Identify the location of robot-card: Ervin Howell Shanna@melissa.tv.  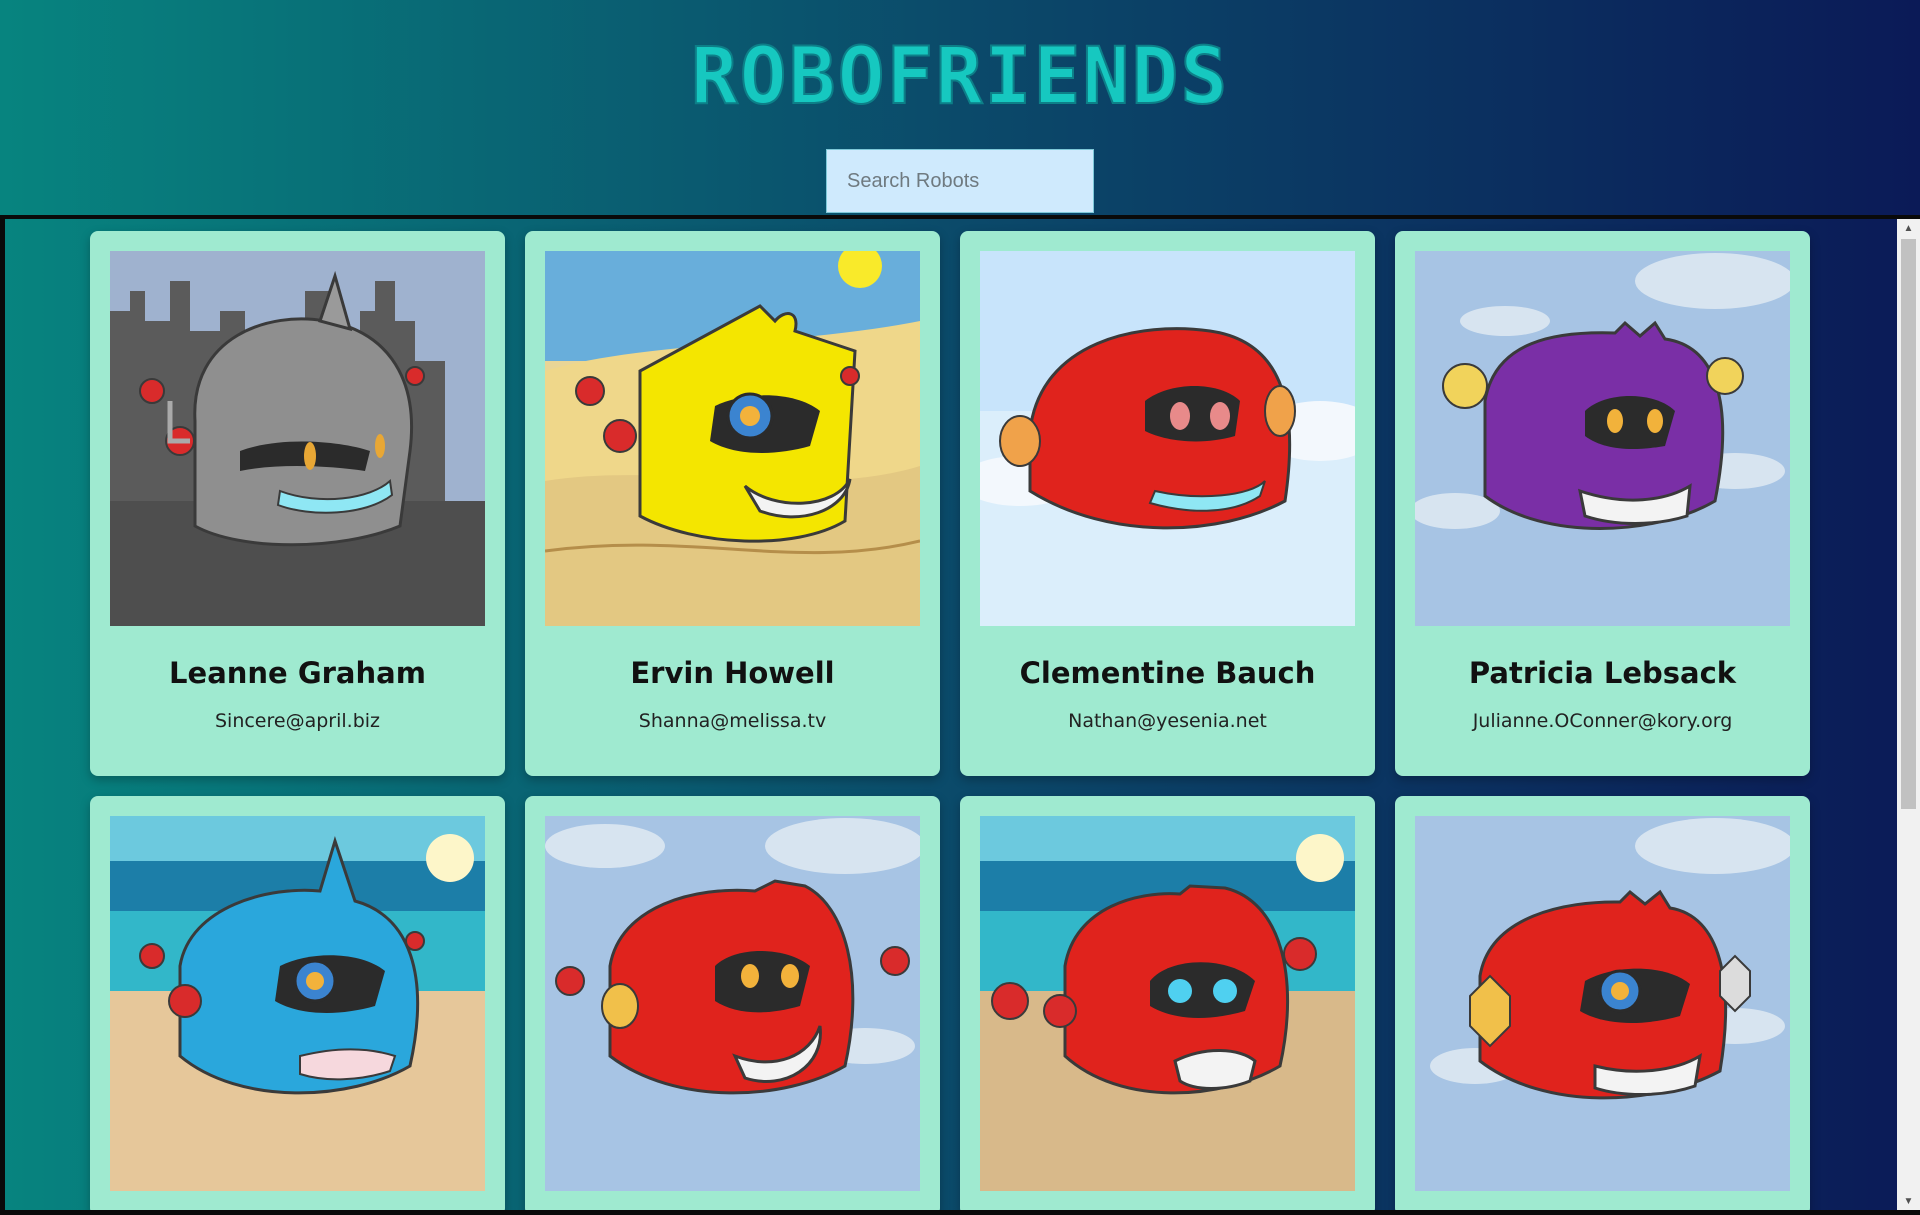
(732, 503).